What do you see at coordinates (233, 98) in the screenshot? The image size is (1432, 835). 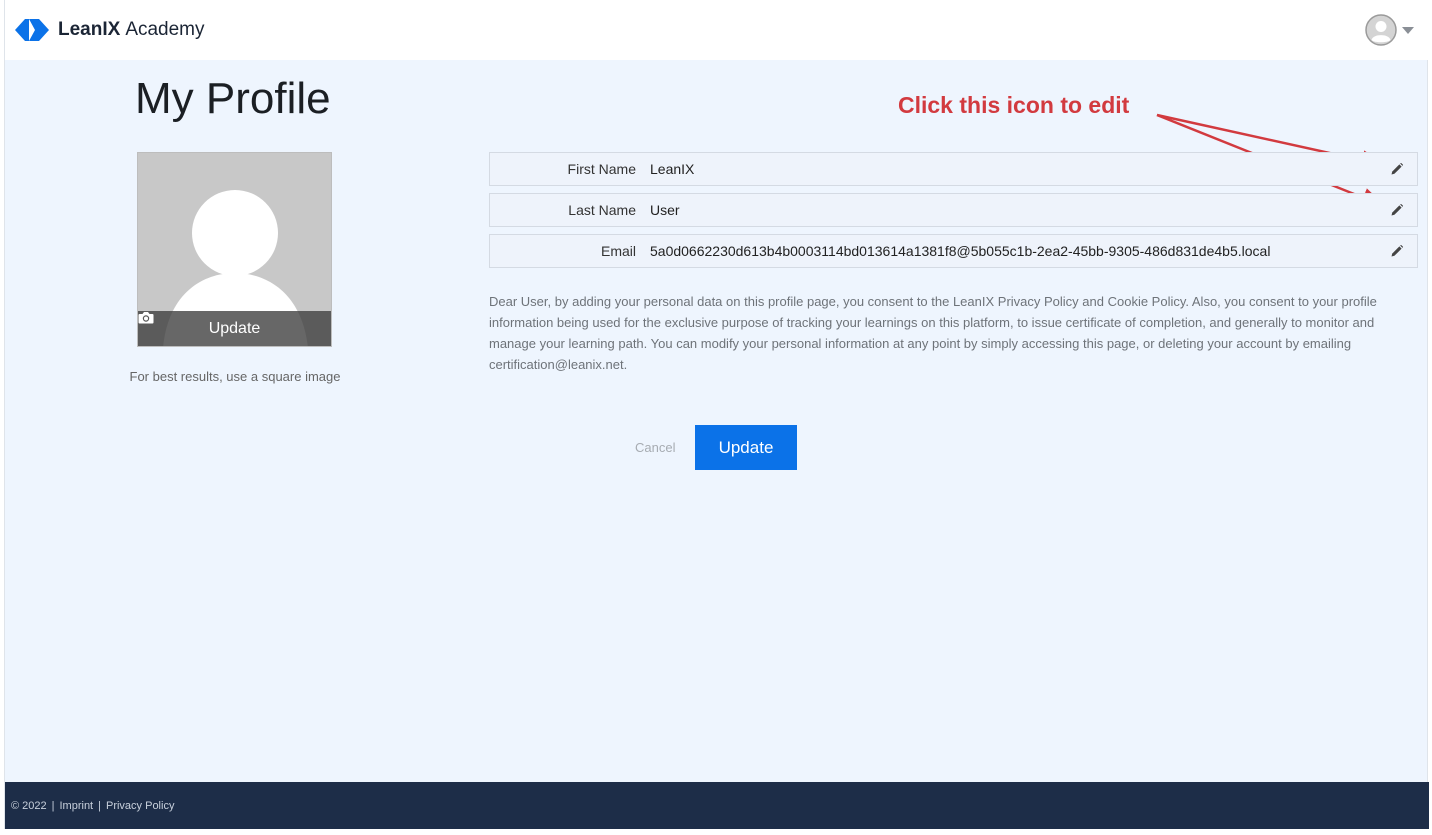 I see `page-title: My Profile` at bounding box center [233, 98].